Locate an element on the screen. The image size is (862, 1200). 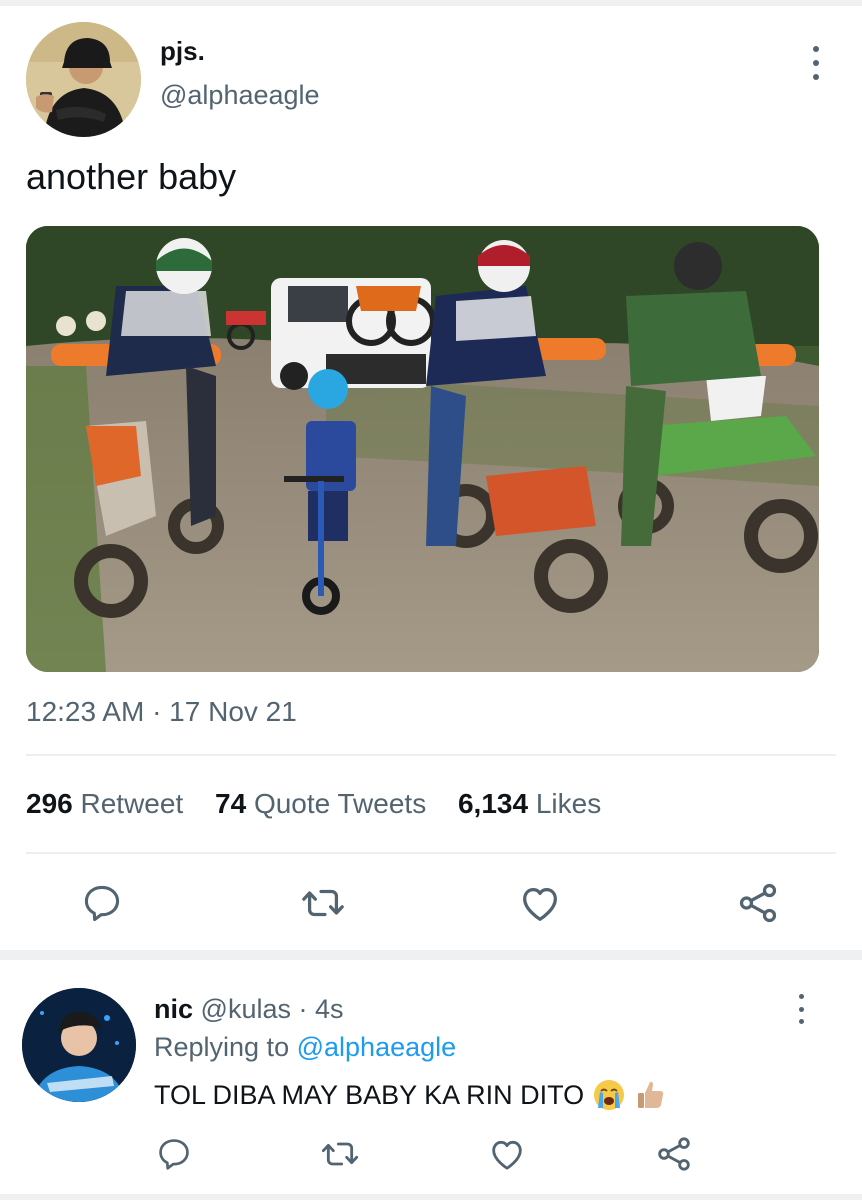
retweets-count: 296 is located at coordinates (49, 803).